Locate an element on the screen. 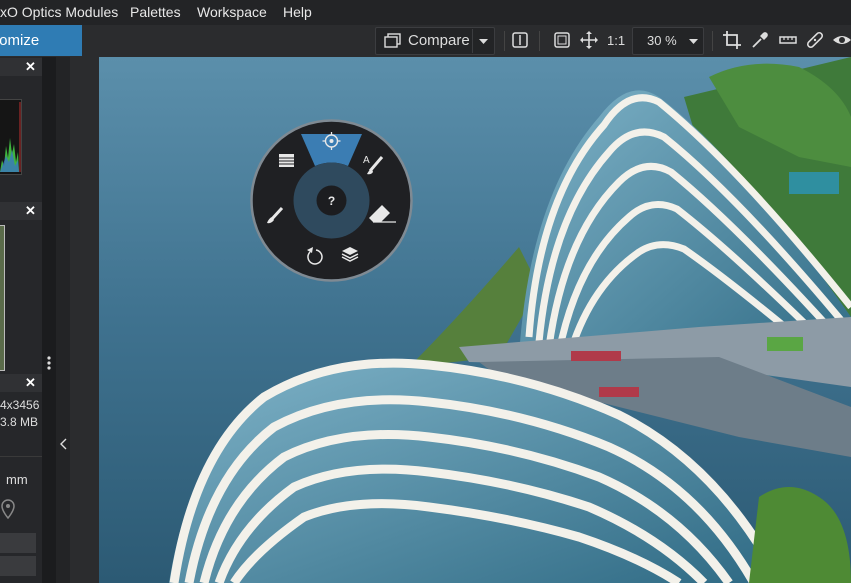 The height and width of the screenshot is (583, 851). panel-splitter is located at coordinates (49, 320).